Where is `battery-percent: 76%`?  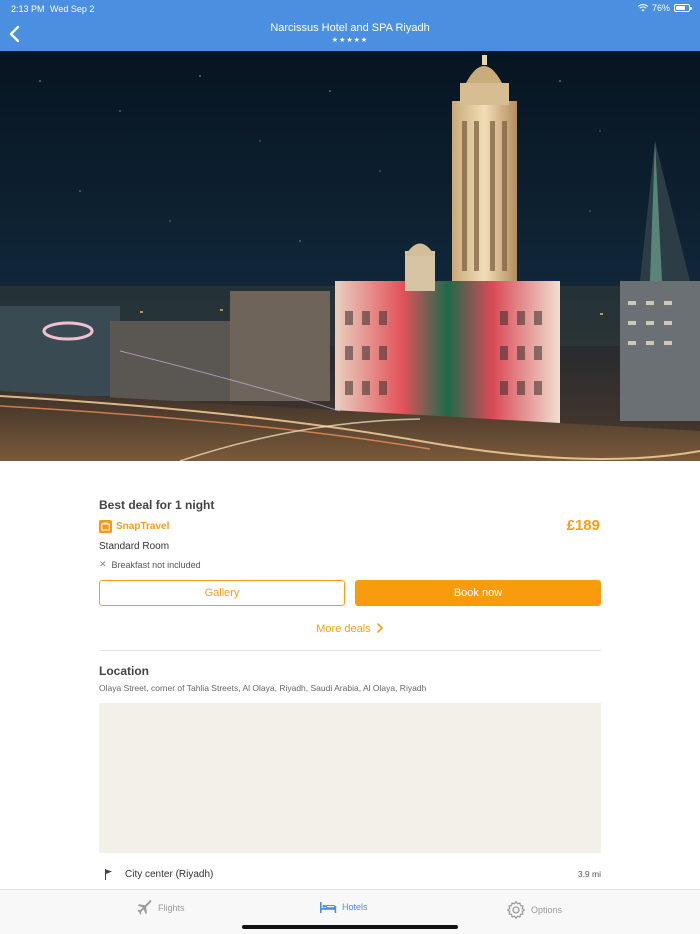
battery-percent: 76% is located at coordinates (660, 8).